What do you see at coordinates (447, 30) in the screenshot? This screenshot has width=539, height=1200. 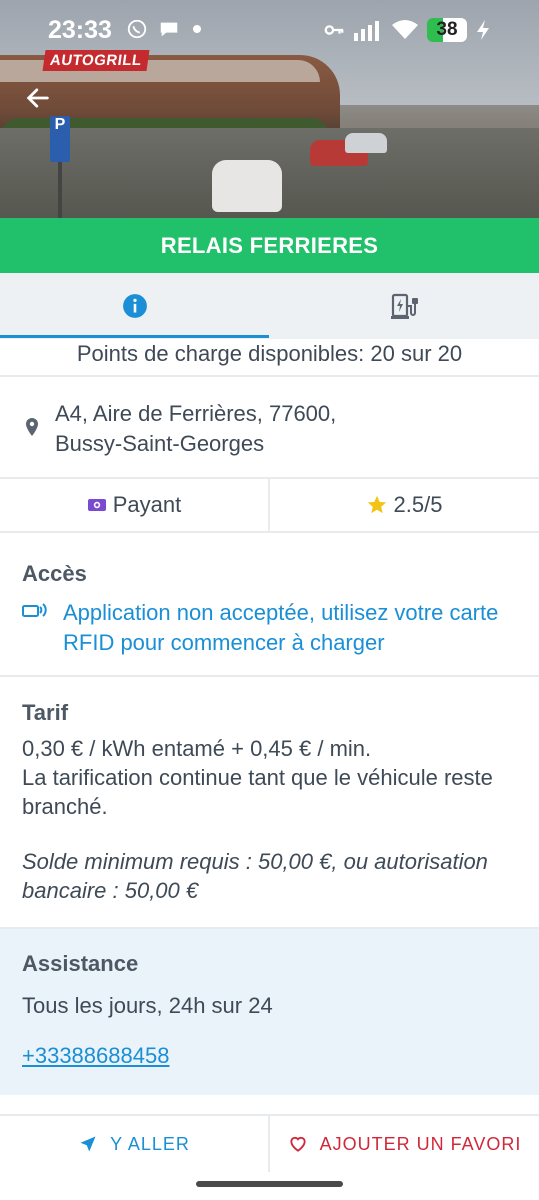 I see `battery-icon: 38` at bounding box center [447, 30].